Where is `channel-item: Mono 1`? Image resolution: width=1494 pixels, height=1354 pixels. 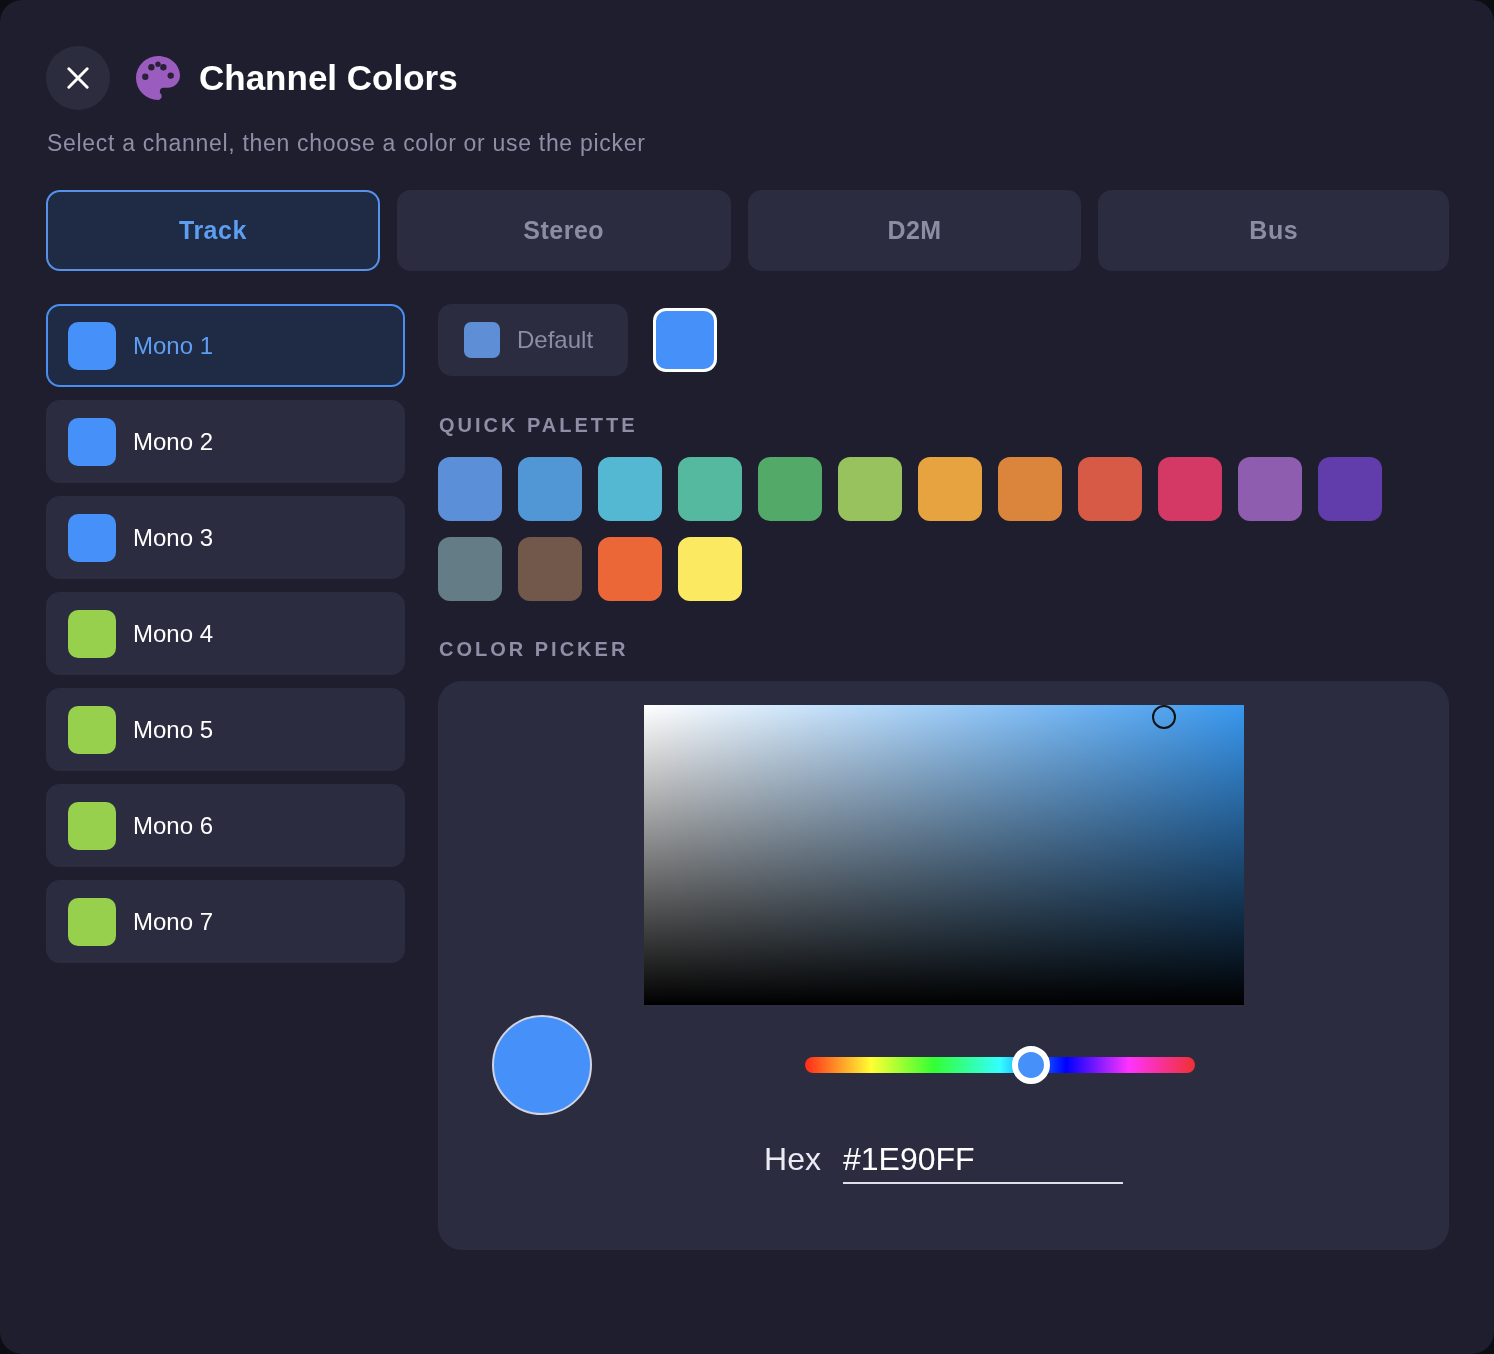
channel-item: Mono 1 is located at coordinates (225, 345).